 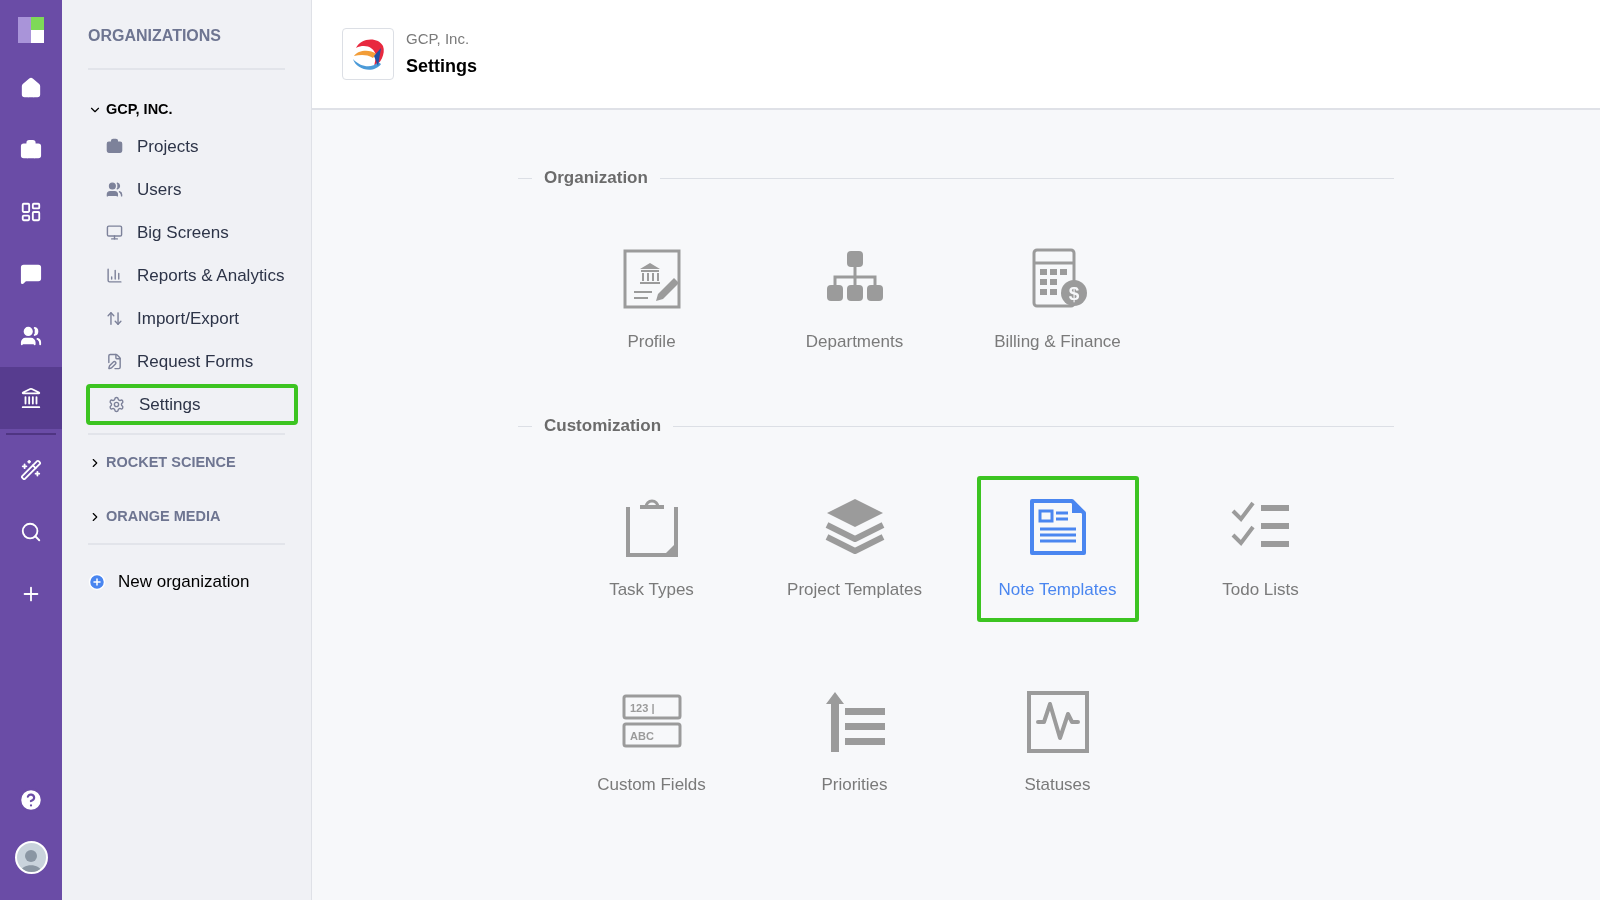 What do you see at coordinates (441, 66) in the screenshot?
I see `page-title: Settings` at bounding box center [441, 66].